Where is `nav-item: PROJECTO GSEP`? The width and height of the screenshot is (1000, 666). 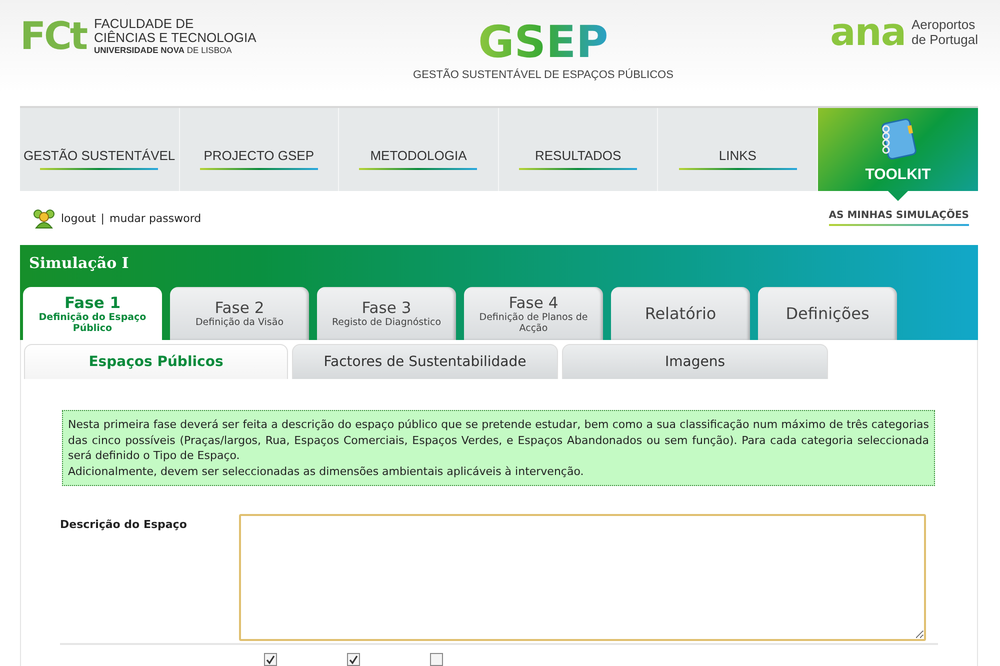 nav-item: PROJECTO GSEP is located at coordinates (260, 150).